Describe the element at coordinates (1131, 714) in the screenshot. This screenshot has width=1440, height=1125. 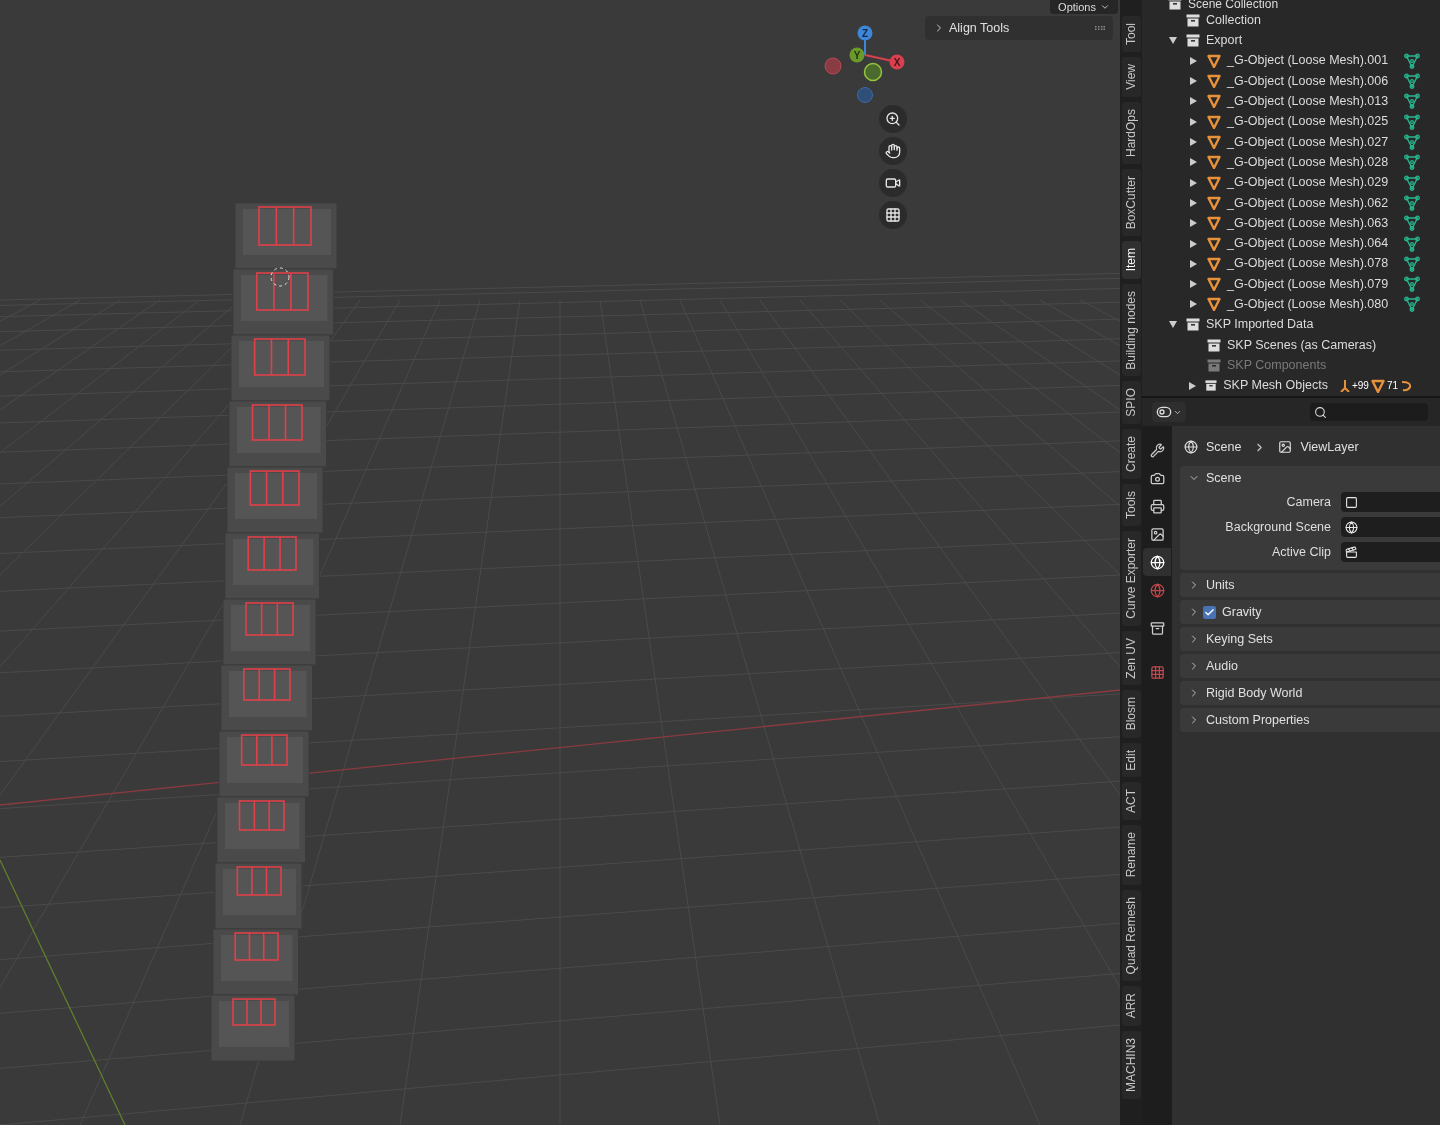
I see `sidebar-tab: Blosm` at that location.